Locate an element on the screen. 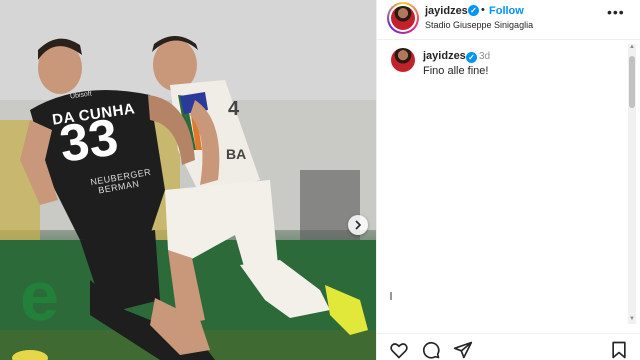 The image size is (640, 360). caption-avatar is located at coordinates (403, 60).